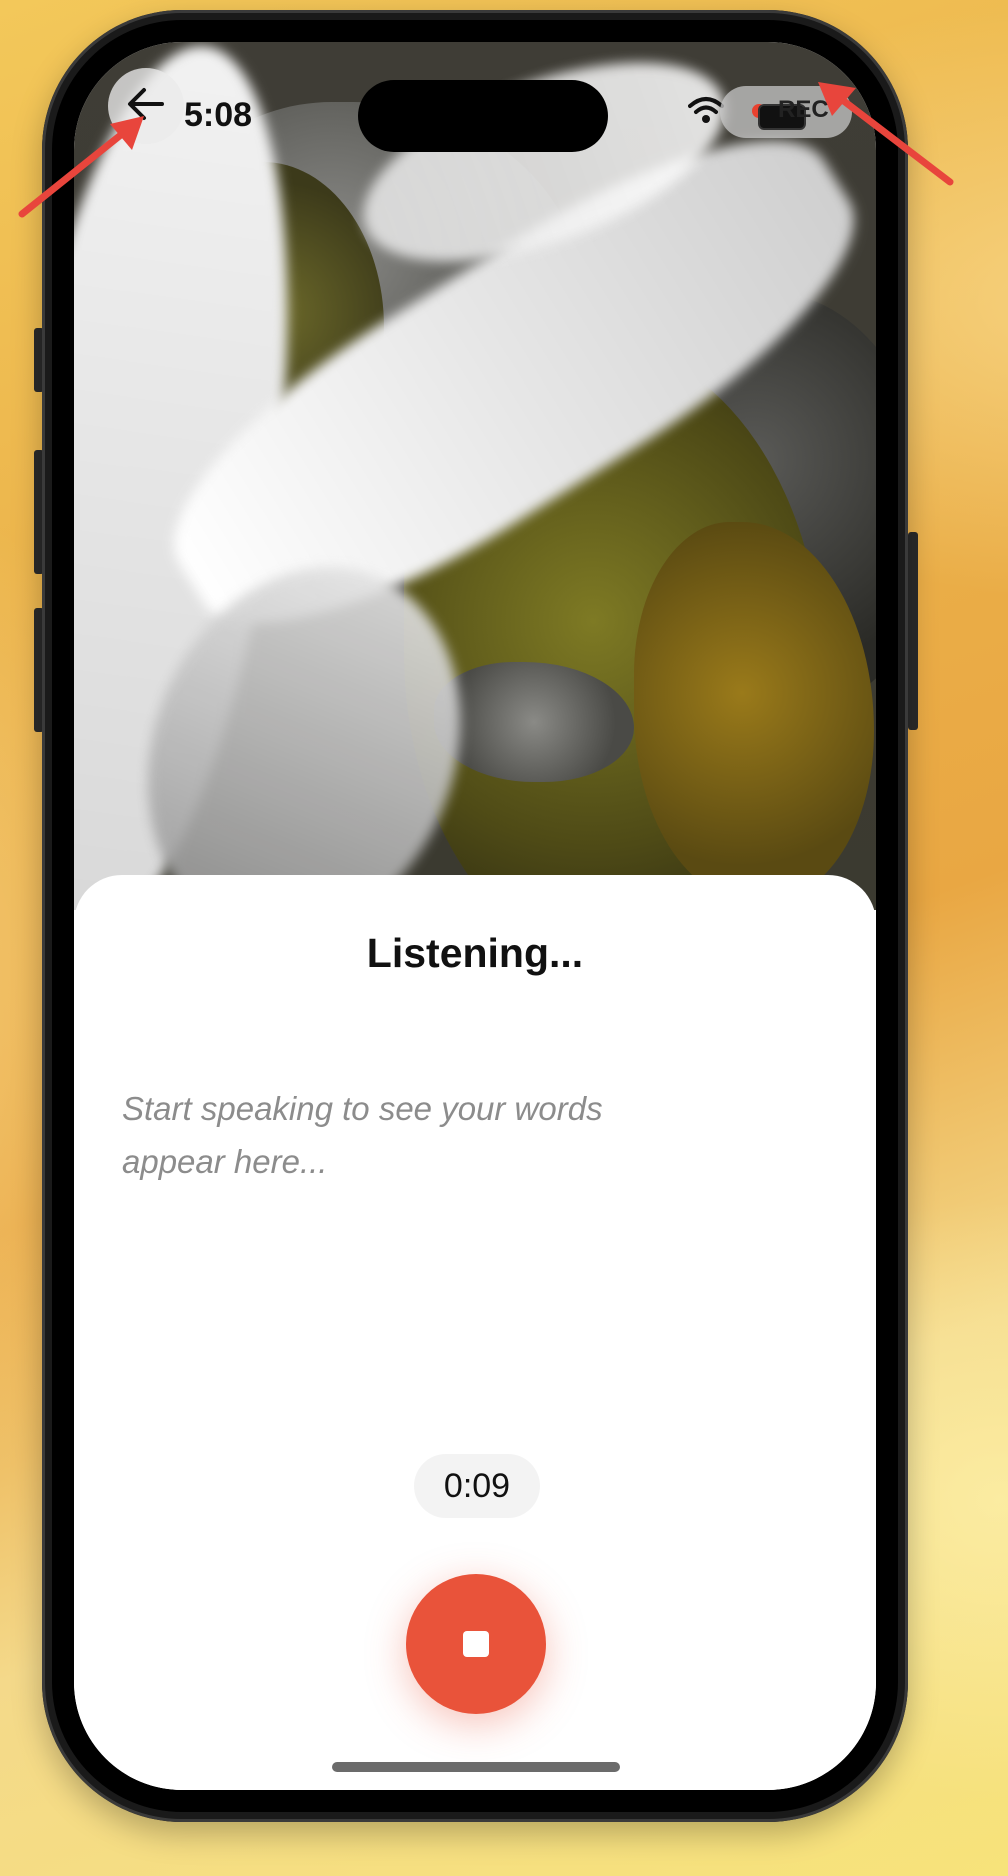  I want to click on wifi-icon, so click(706, 112).